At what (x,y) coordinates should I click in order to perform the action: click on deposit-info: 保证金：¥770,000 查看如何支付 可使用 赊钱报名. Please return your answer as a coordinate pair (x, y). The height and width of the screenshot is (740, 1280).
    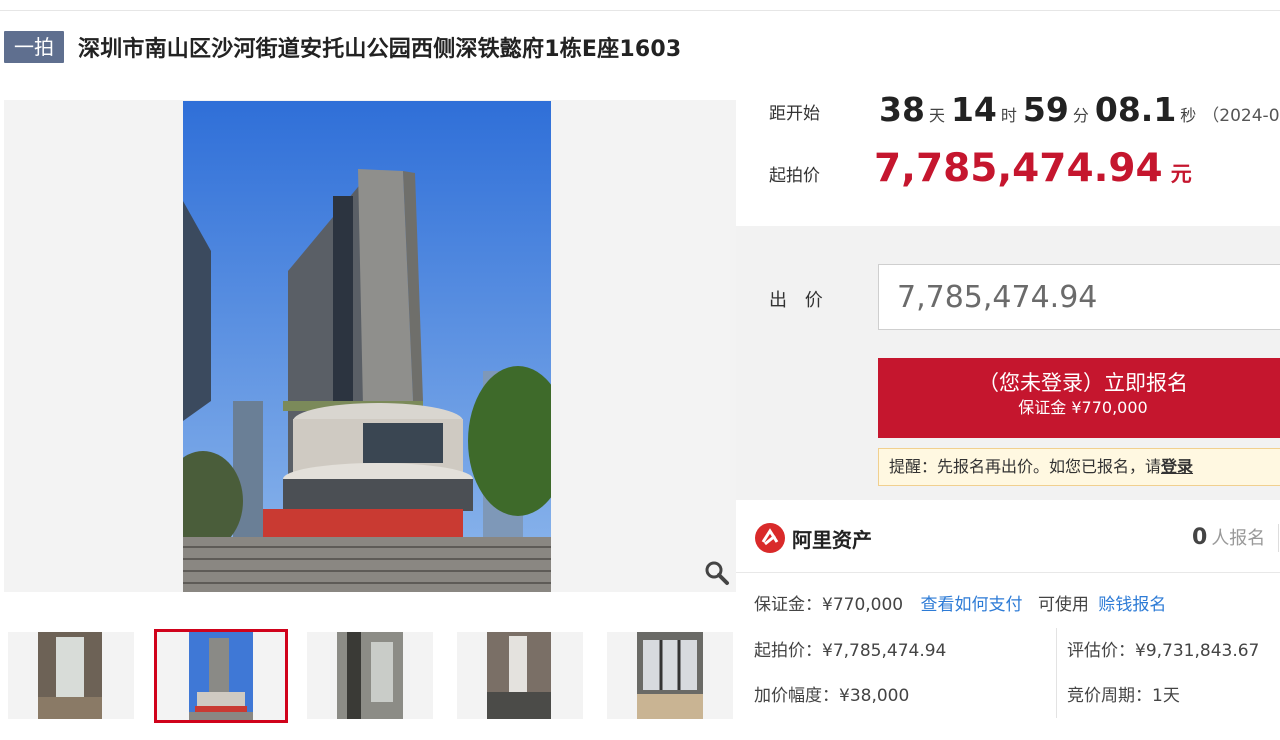
    Looking at the image, I should click on (960, 602).